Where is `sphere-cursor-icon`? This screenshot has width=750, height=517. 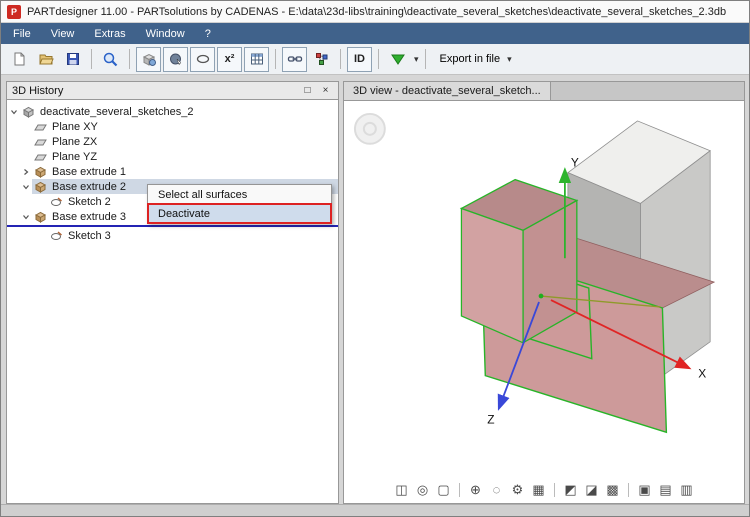
sphere-cursor-icon is located at coordinates (175, 59).